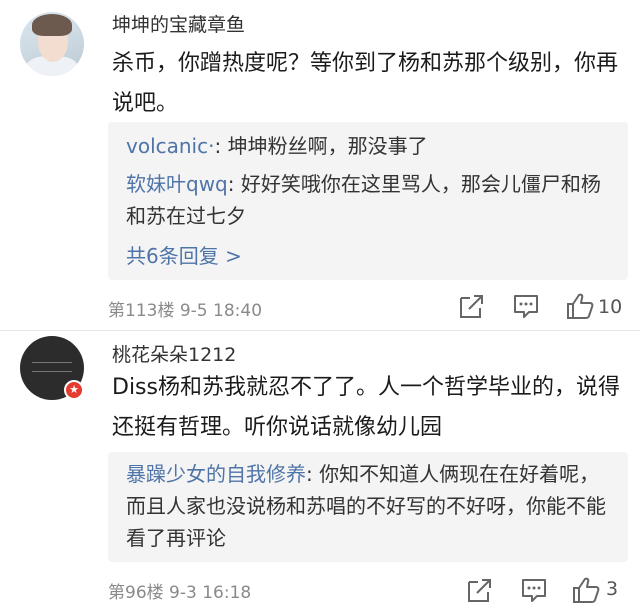  Describe the element at coordinates (216, 474) in the screenshot. I see `reply-username: 暴躁少女的自我修养` at that location.